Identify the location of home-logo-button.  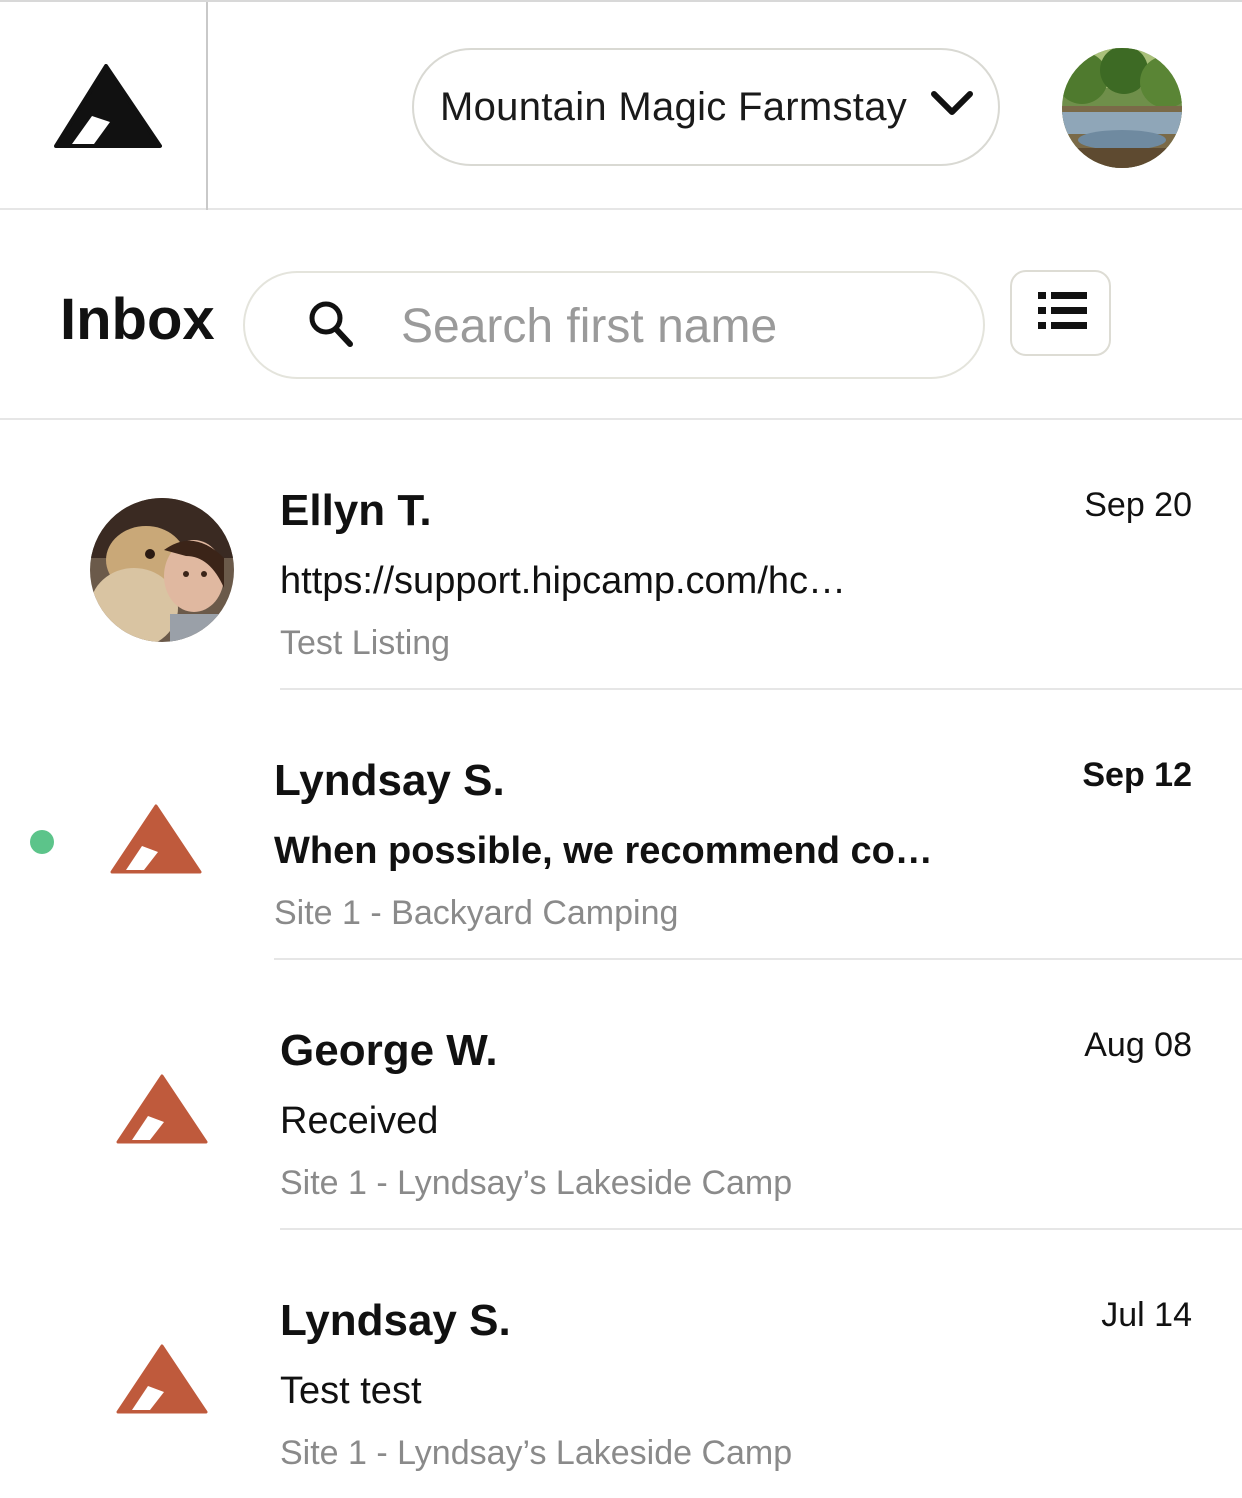
(104, 106).